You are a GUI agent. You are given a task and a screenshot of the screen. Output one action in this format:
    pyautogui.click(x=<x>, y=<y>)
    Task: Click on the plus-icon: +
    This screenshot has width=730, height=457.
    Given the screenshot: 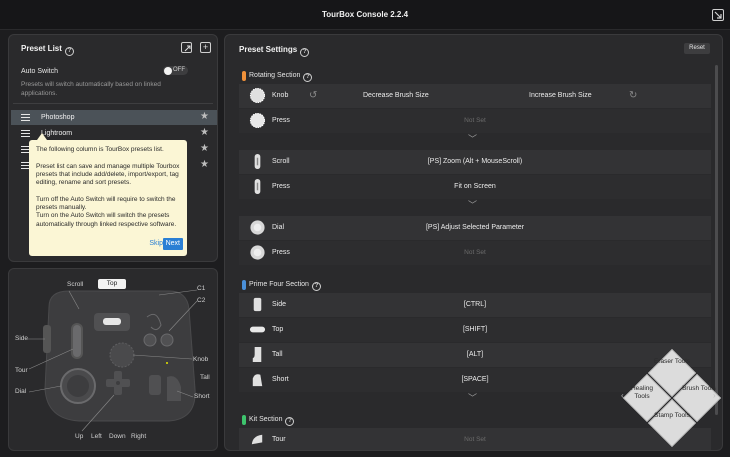 What is the action you would take?
    pyautogui.click(x=205, y=47)
    